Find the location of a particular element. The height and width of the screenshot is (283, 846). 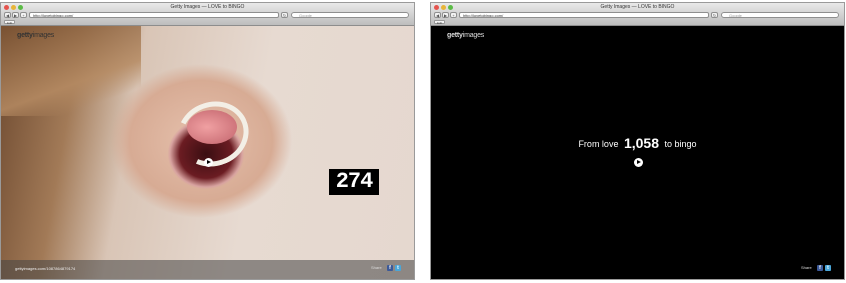

footer-image-link: gettyimages.com/1087864879174 is located at coordinates (45, 268).